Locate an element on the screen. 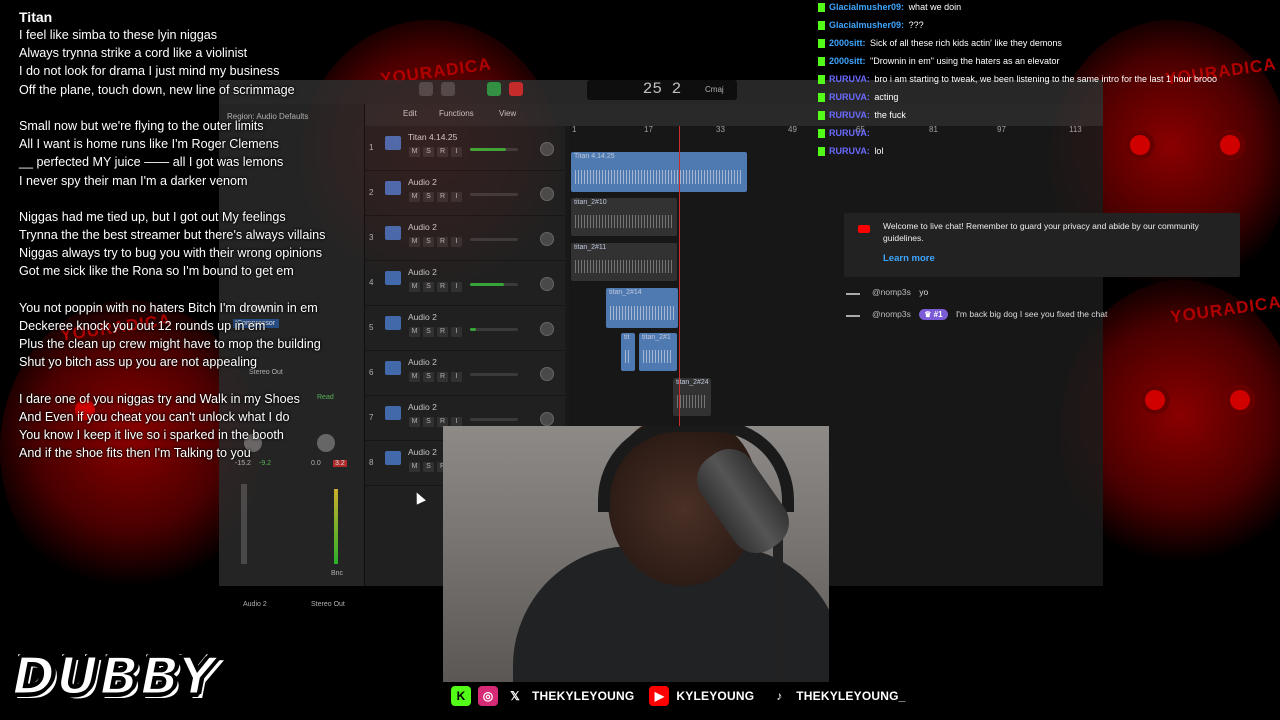  view-menu: View is located at coordinates (507, 113).